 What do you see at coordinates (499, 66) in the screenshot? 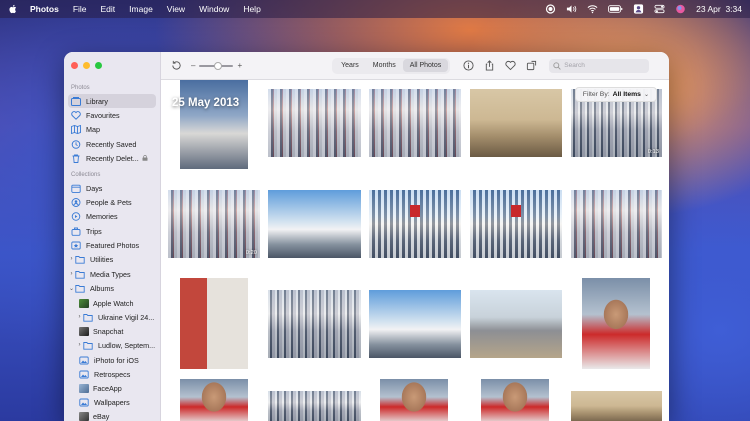
I see `toolbar-actions` at bounding box center [499, 66].